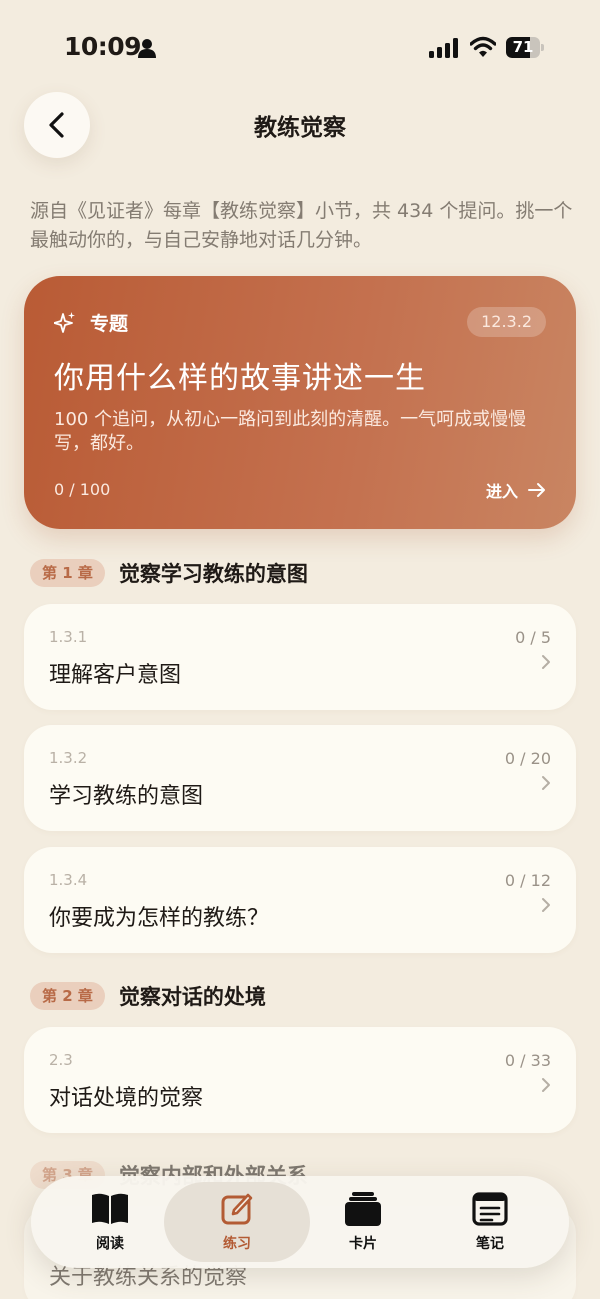  What do you see at coordinates (64, 322) in the screenshot?
I see `sparkle-icon` at bounding box center [64, 322].